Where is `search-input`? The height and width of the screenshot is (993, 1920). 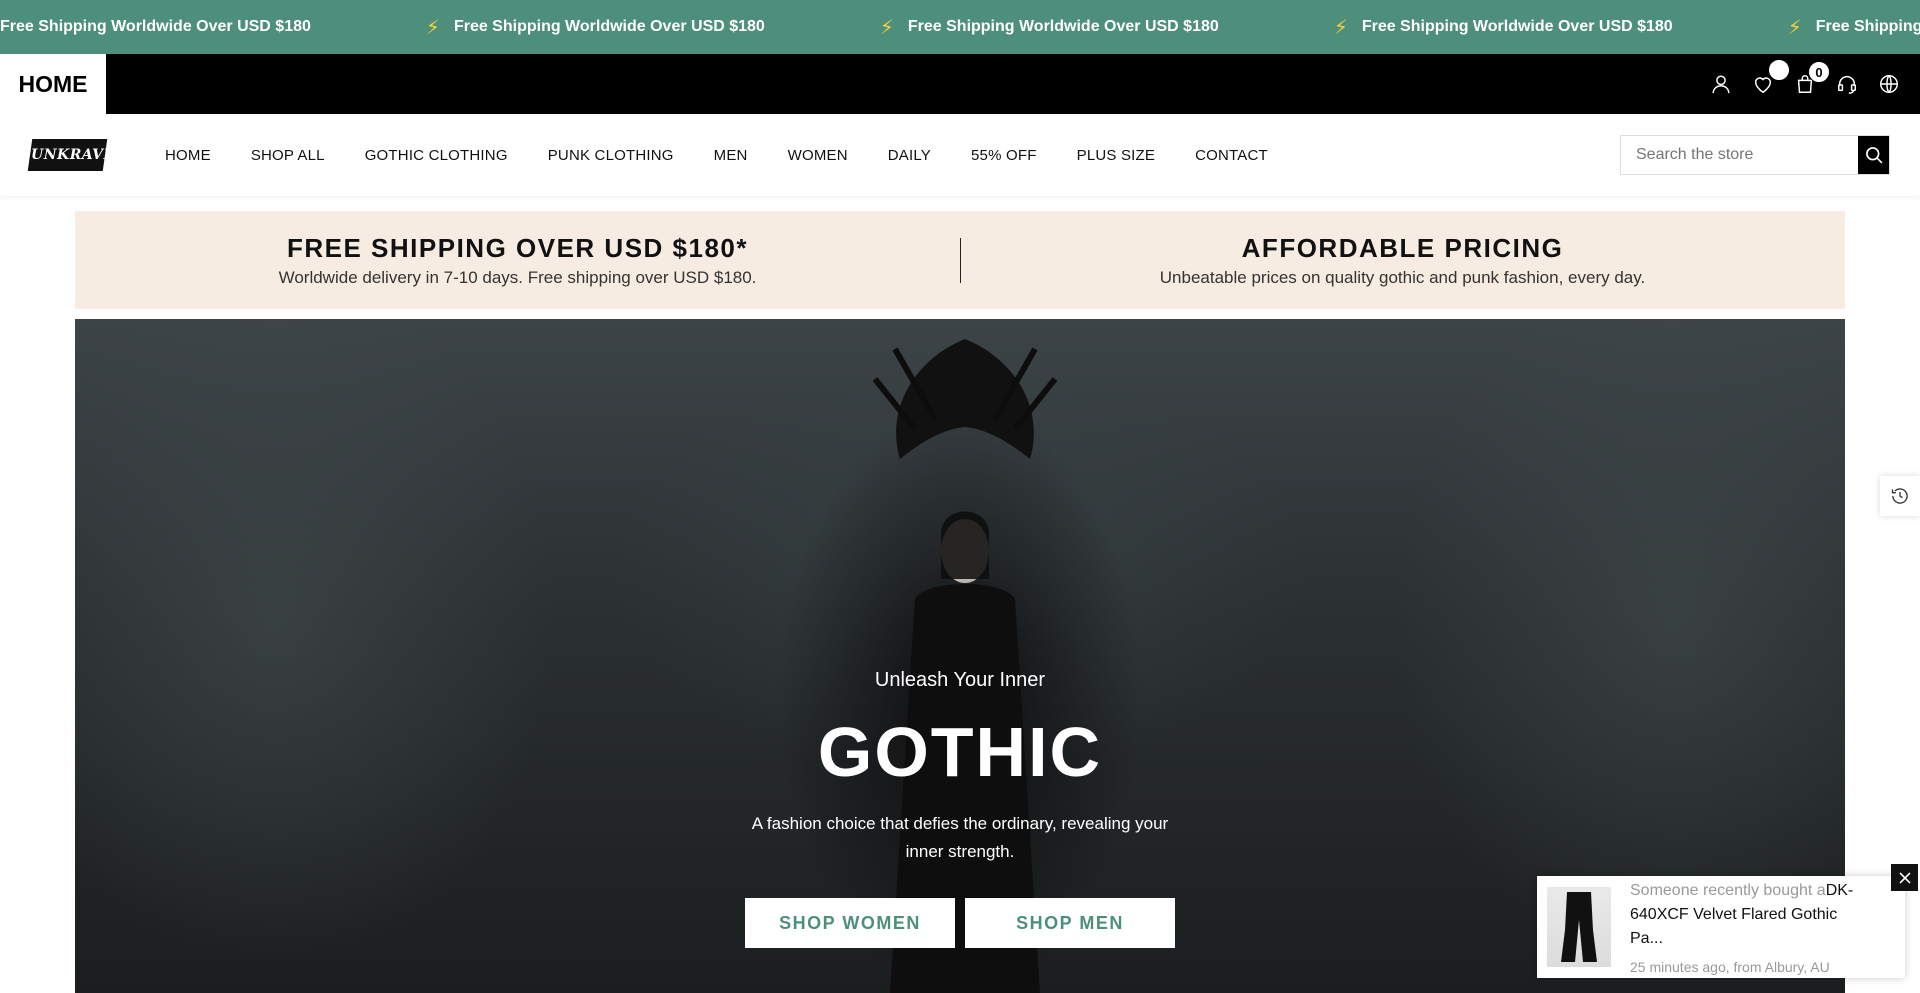
search-input is located at coordinates (1739, 155).